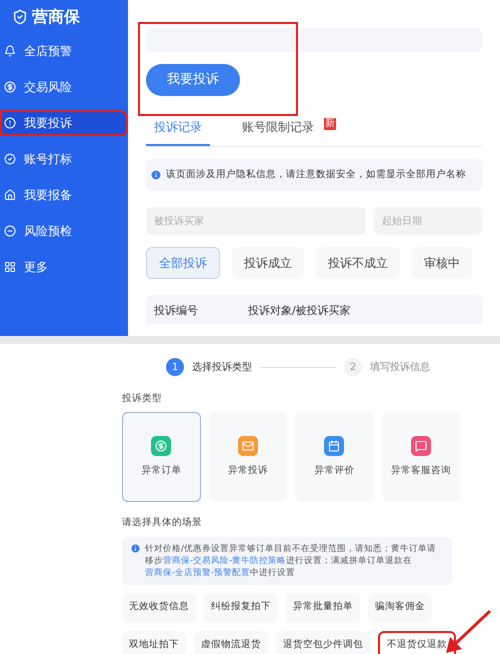 This screenshot has width=500, height=654. I want to click on logo-text: 营商保, so click(56, 17).